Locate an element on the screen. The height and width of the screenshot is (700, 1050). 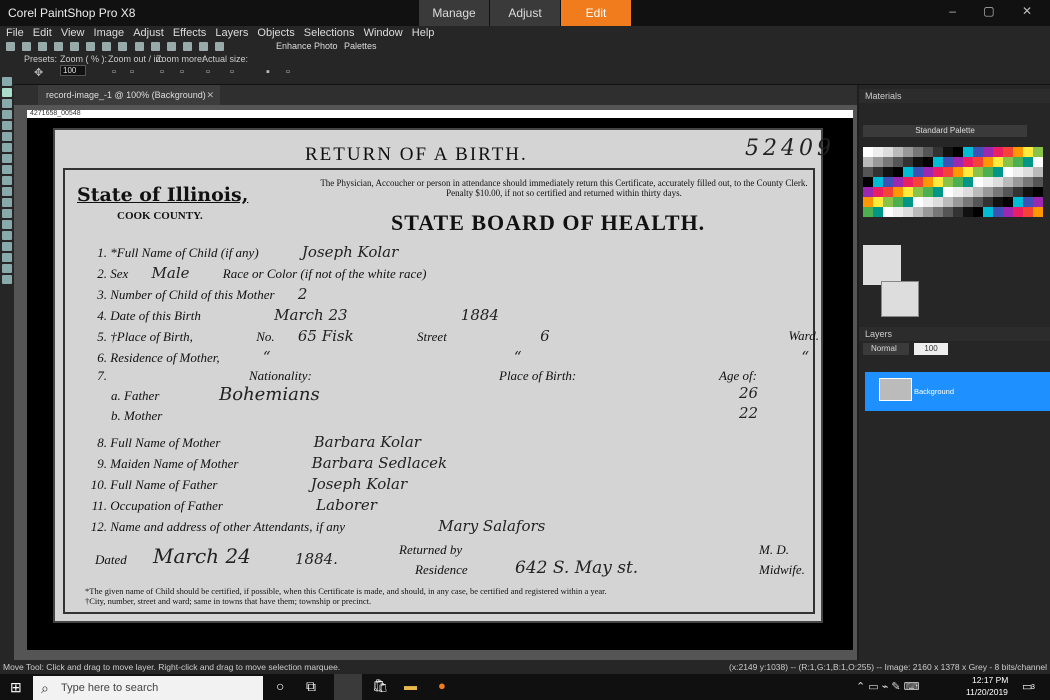
opacity-input: 100 is located at coordinates (931, 349).